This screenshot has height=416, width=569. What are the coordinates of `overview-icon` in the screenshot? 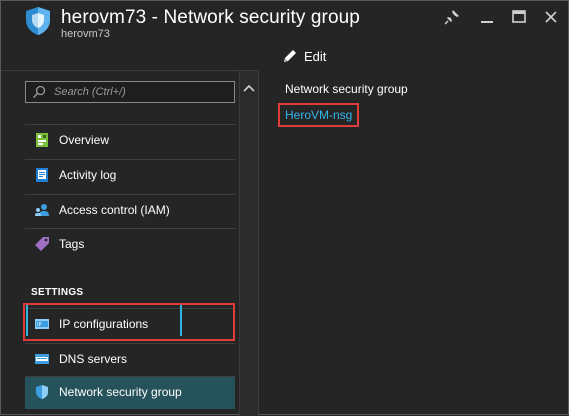 It's located at (42, 140).